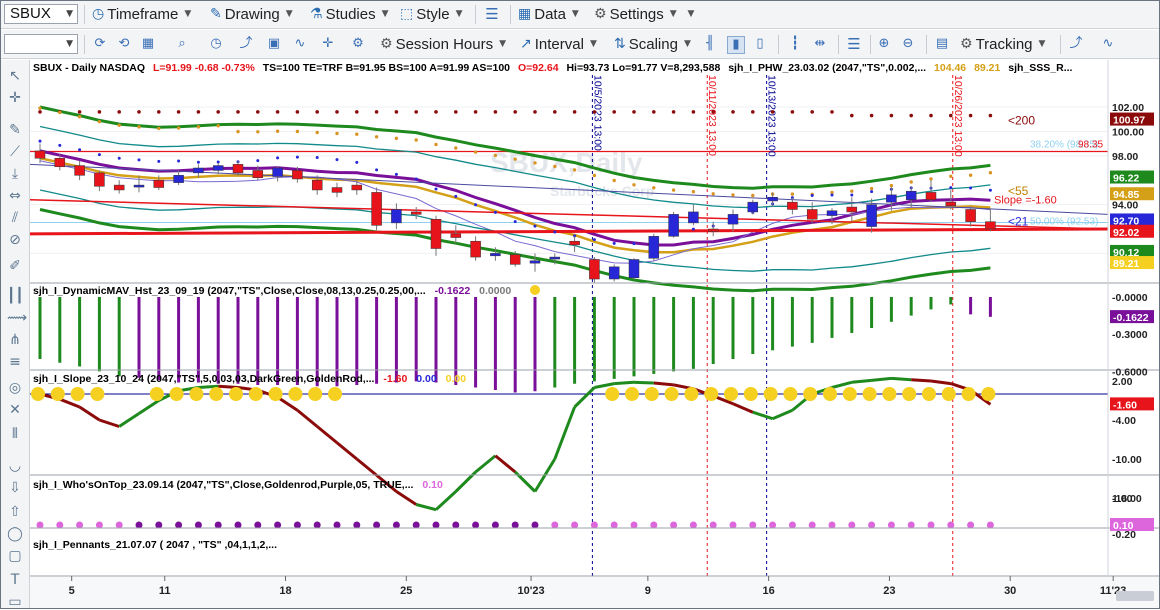  Describe the element at coordinates (15, 556) in the screenshot. I see `rectangle-icon: ▢` at that location.